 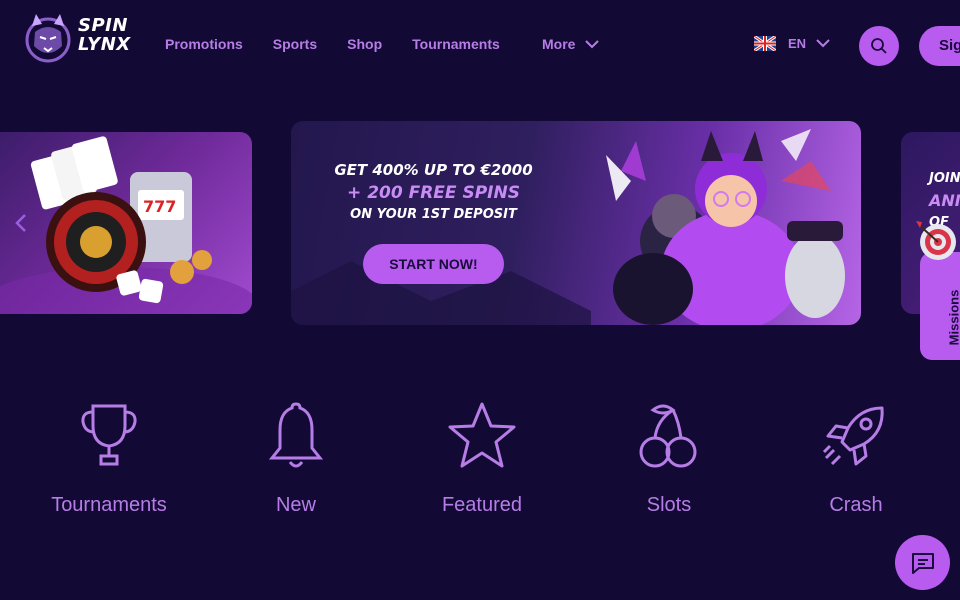 I want to click on chat-icon, so click(x=922, y=563).